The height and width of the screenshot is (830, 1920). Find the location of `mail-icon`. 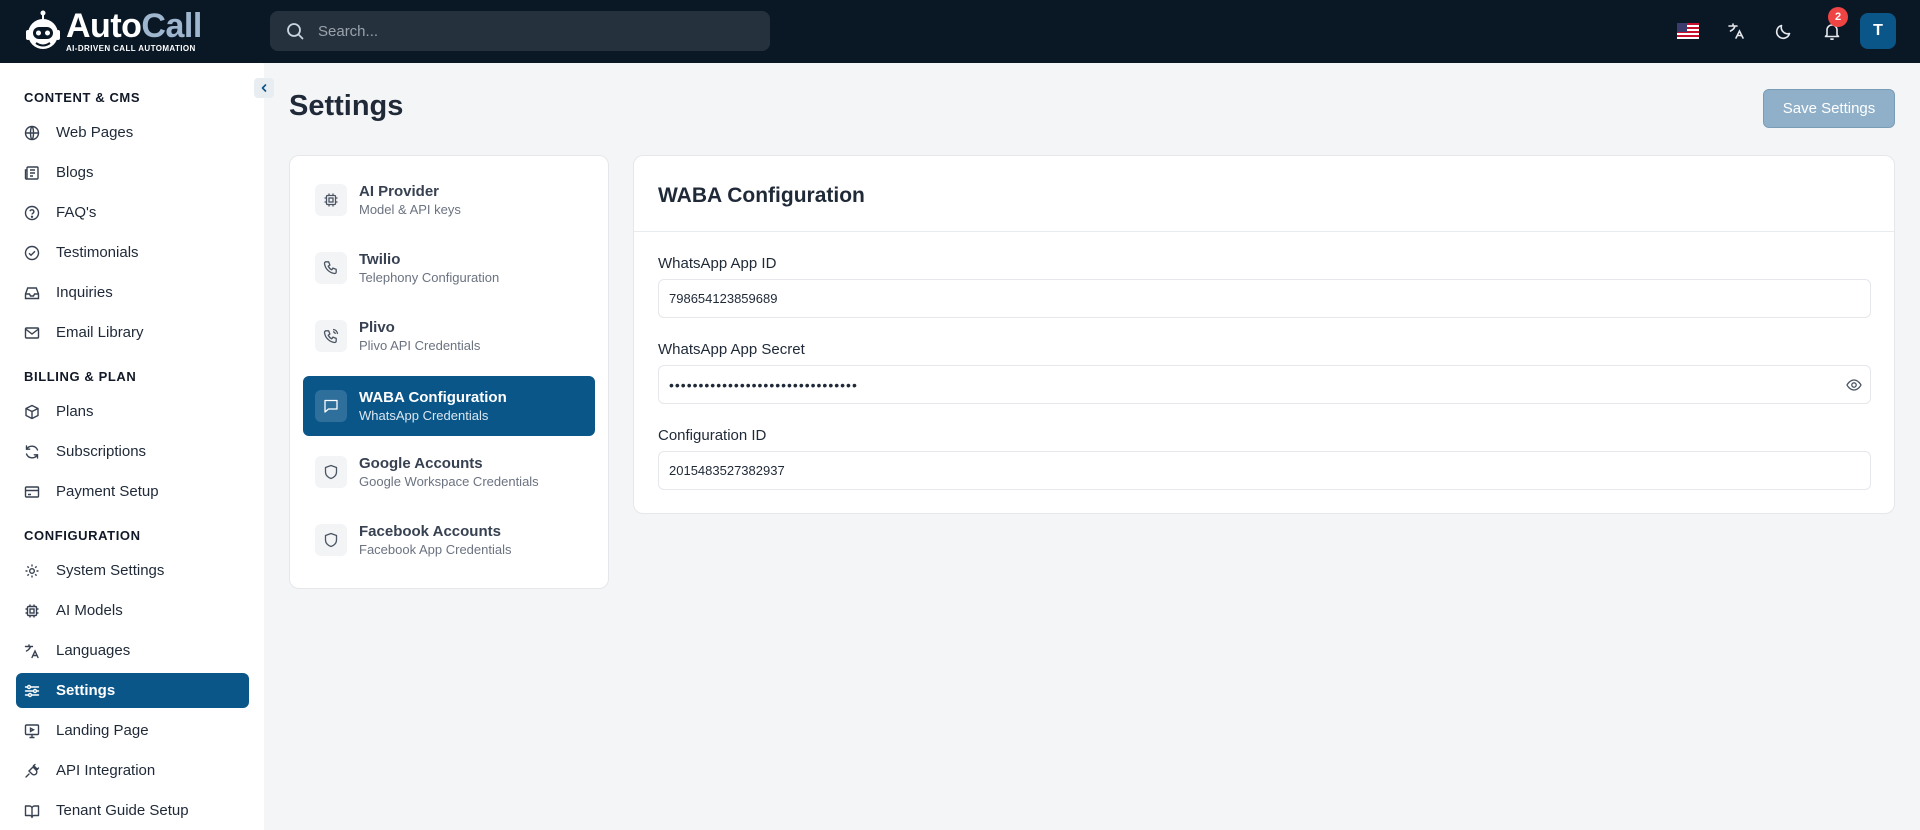

mail-icon is located at coordinates (32, 333).